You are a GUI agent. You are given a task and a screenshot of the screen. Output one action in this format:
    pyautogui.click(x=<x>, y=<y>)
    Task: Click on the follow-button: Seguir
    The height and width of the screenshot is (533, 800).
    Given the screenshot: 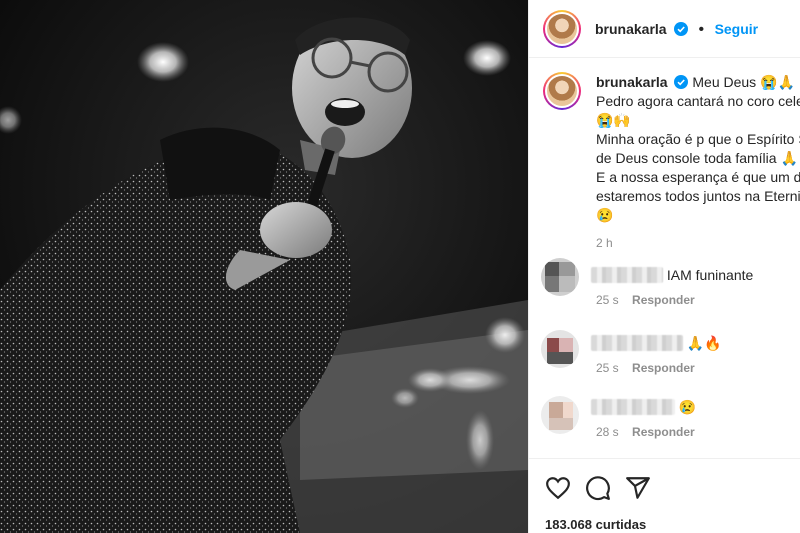 What is the action you would take?
    pyautogui.click(x=737, y=29)
    